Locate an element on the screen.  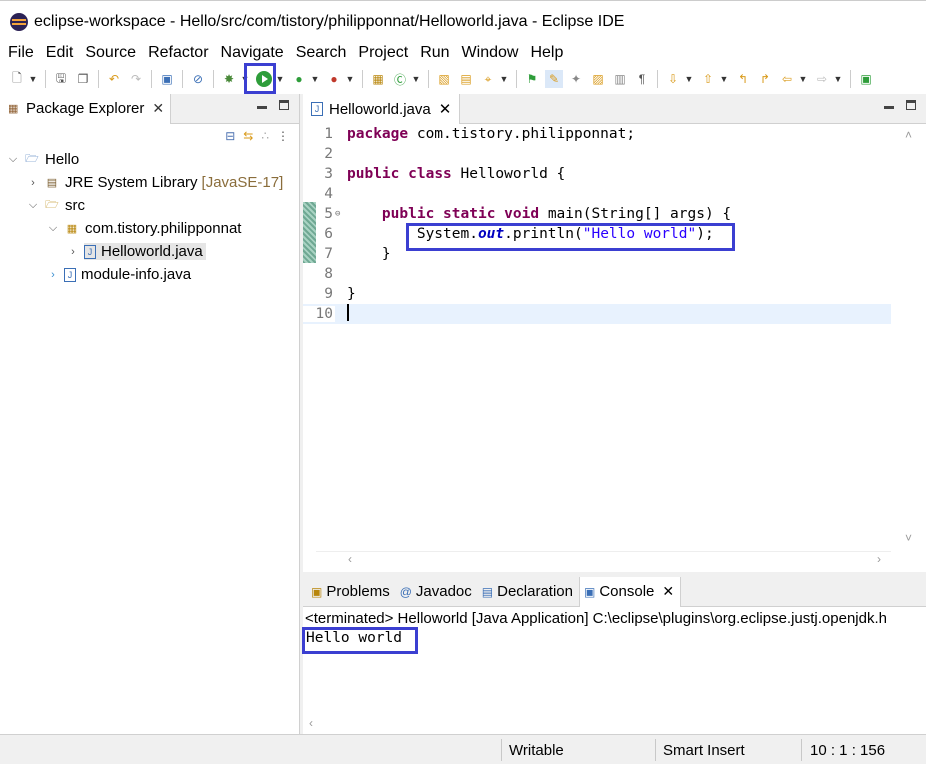
tab-declaration: ▤ Declaration is located at coordinates (528, 592).